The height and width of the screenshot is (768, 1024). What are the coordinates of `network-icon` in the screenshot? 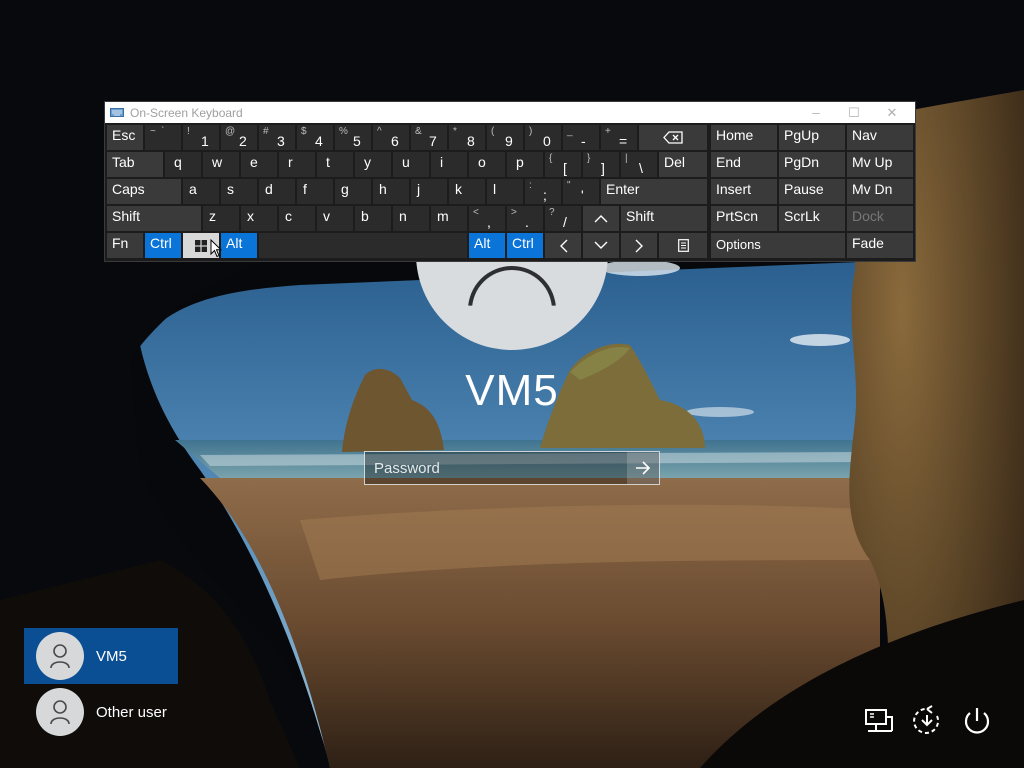 It's located at (879, 721).